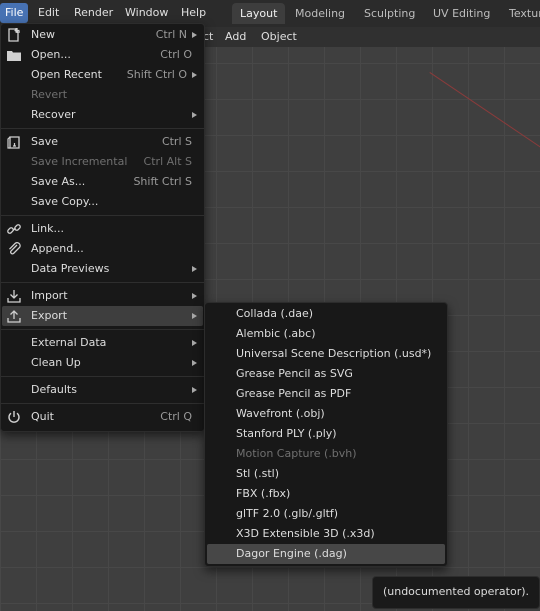 Image resolution: width=540 pixels, height=611 pixels. I want to click on export-item-wavefront: Wavefront (.obj), so click(326, 414).